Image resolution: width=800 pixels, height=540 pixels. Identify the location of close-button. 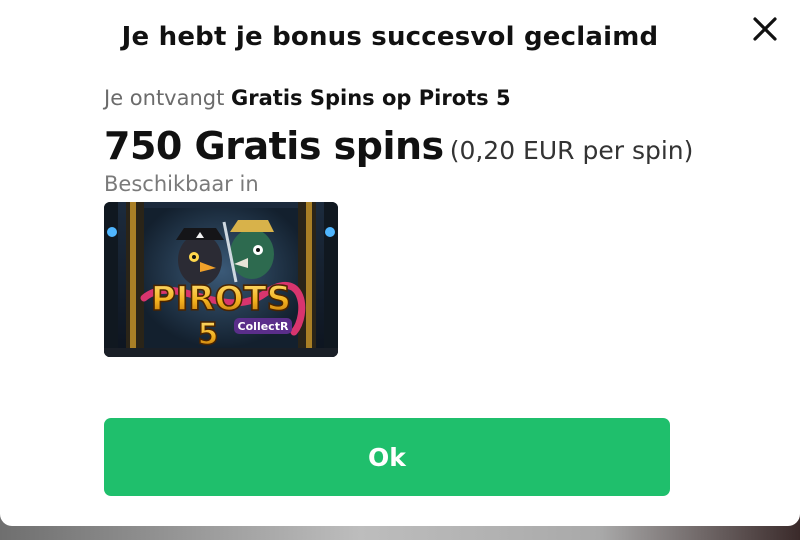
(765, 29).